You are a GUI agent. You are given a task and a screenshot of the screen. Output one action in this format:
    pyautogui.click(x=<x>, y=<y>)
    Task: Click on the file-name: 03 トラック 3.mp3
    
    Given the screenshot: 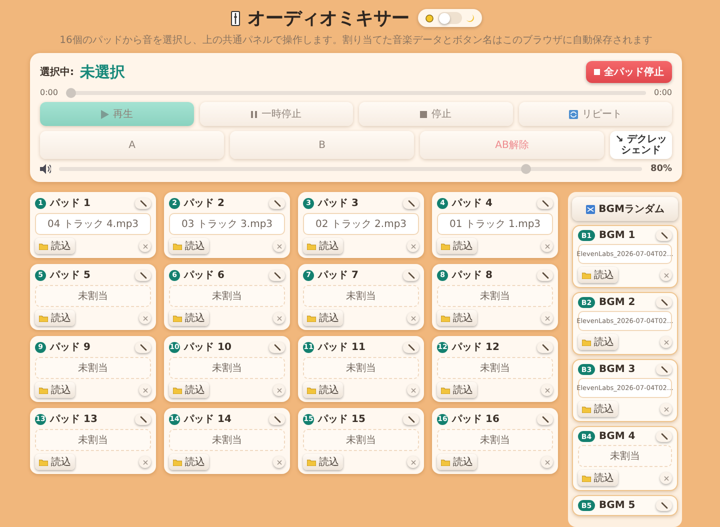 What is the action you would take?
    pyautogui.click(x=227, y=224)
    